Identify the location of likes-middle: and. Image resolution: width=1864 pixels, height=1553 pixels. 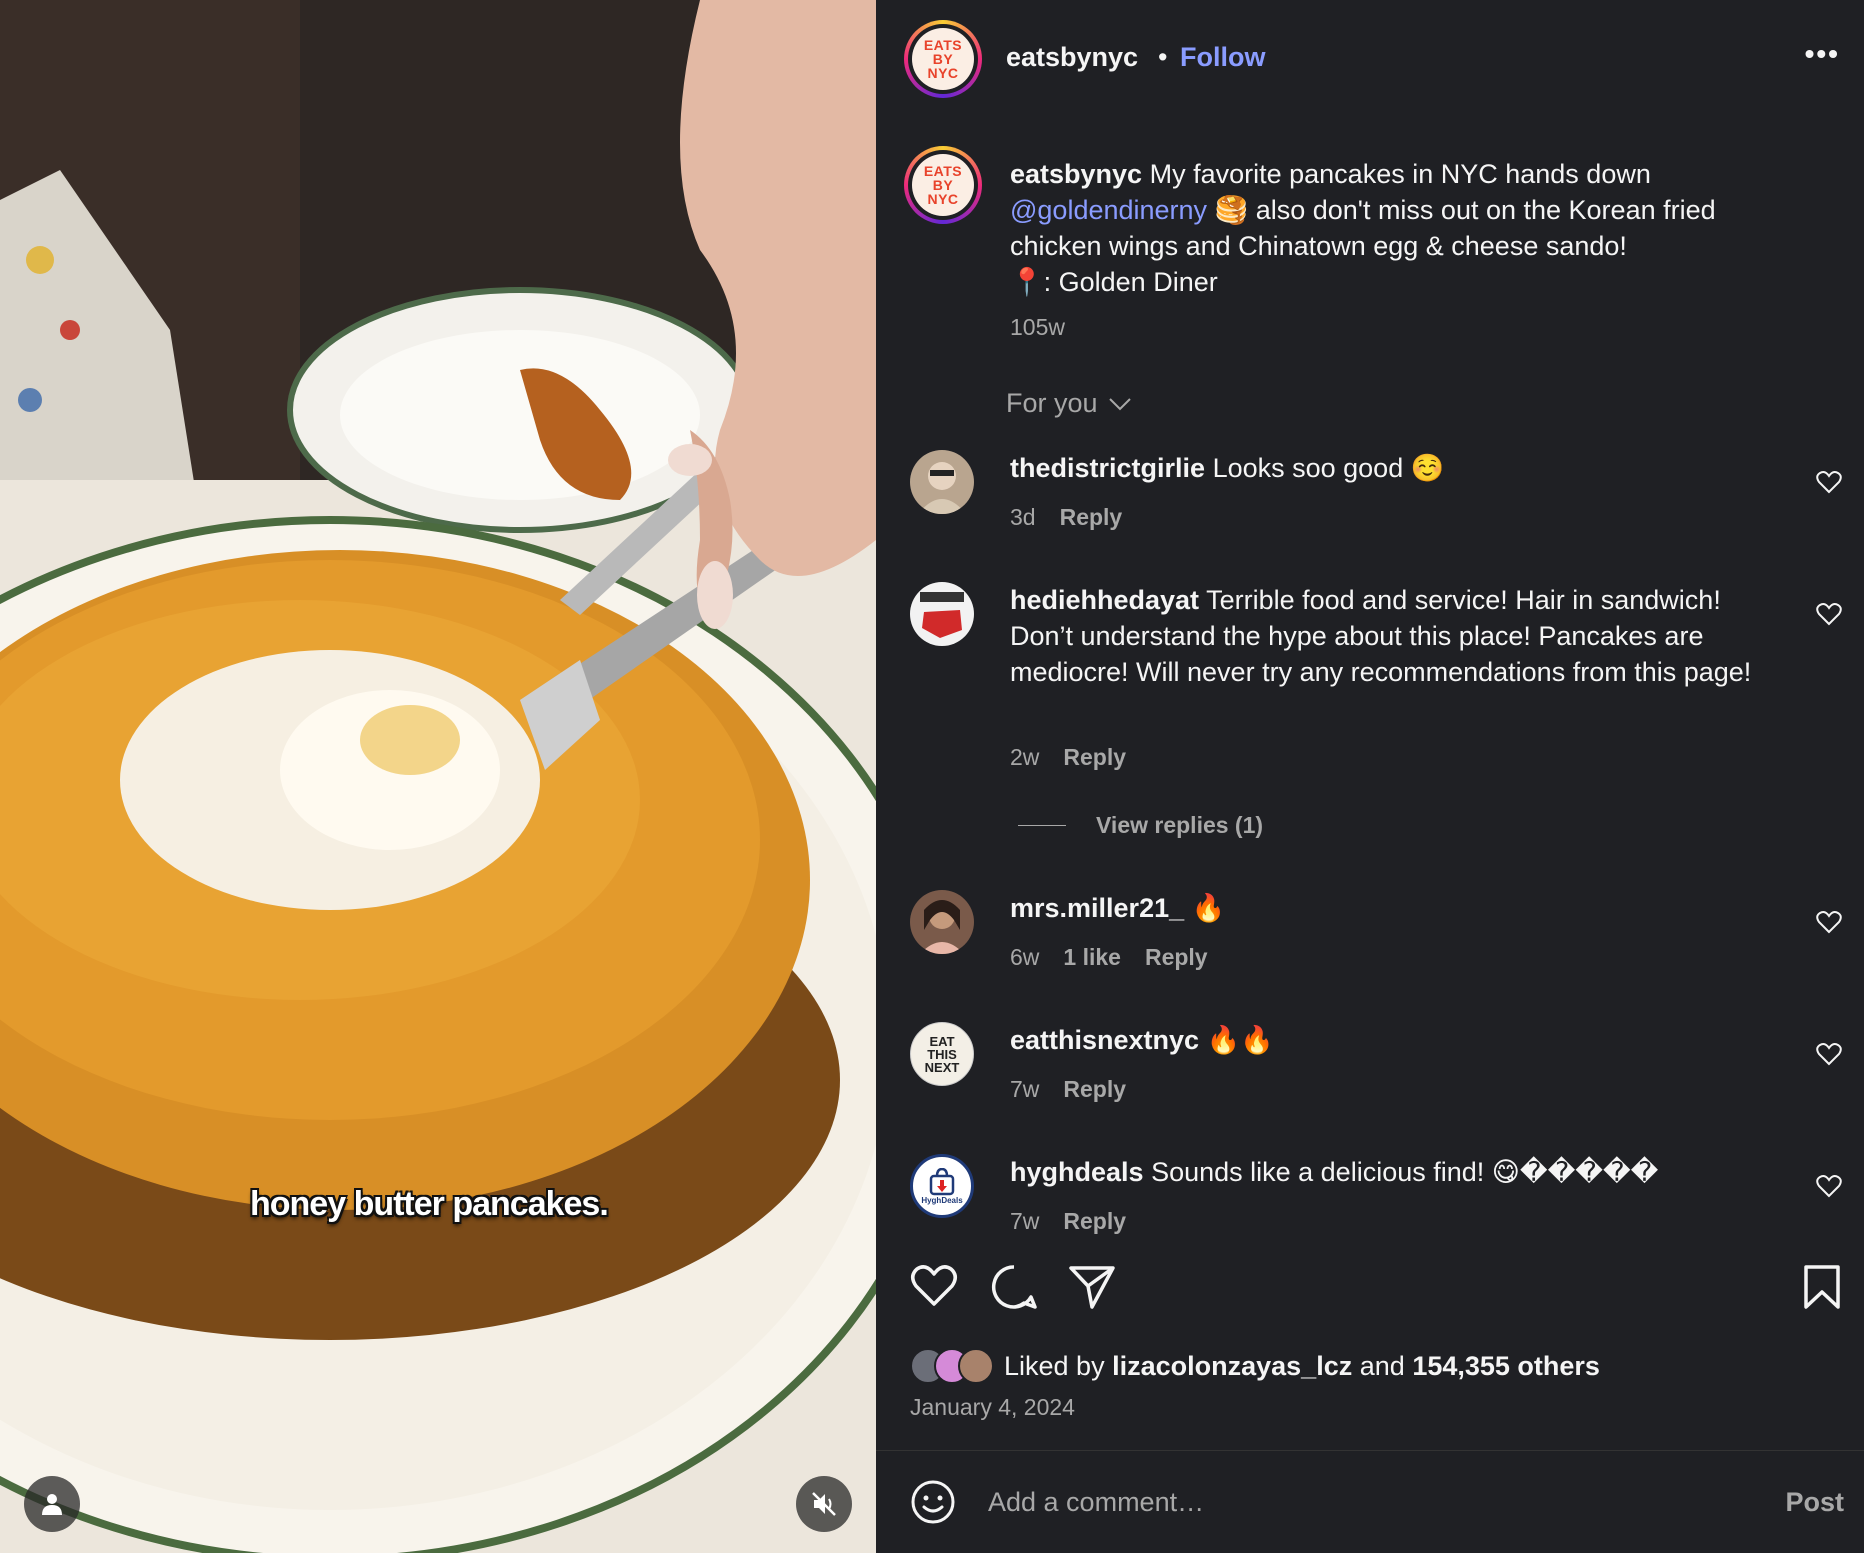
(1382, 1365).